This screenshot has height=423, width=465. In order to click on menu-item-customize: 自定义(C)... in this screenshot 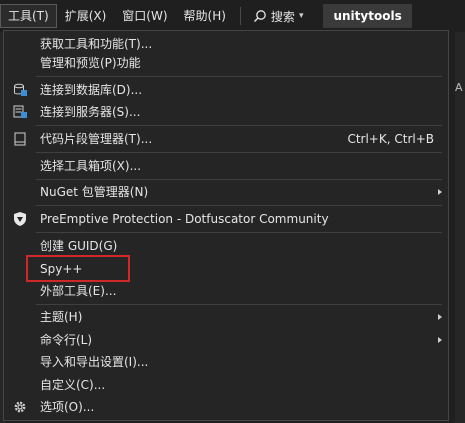, I will do `click(226, 385)`.